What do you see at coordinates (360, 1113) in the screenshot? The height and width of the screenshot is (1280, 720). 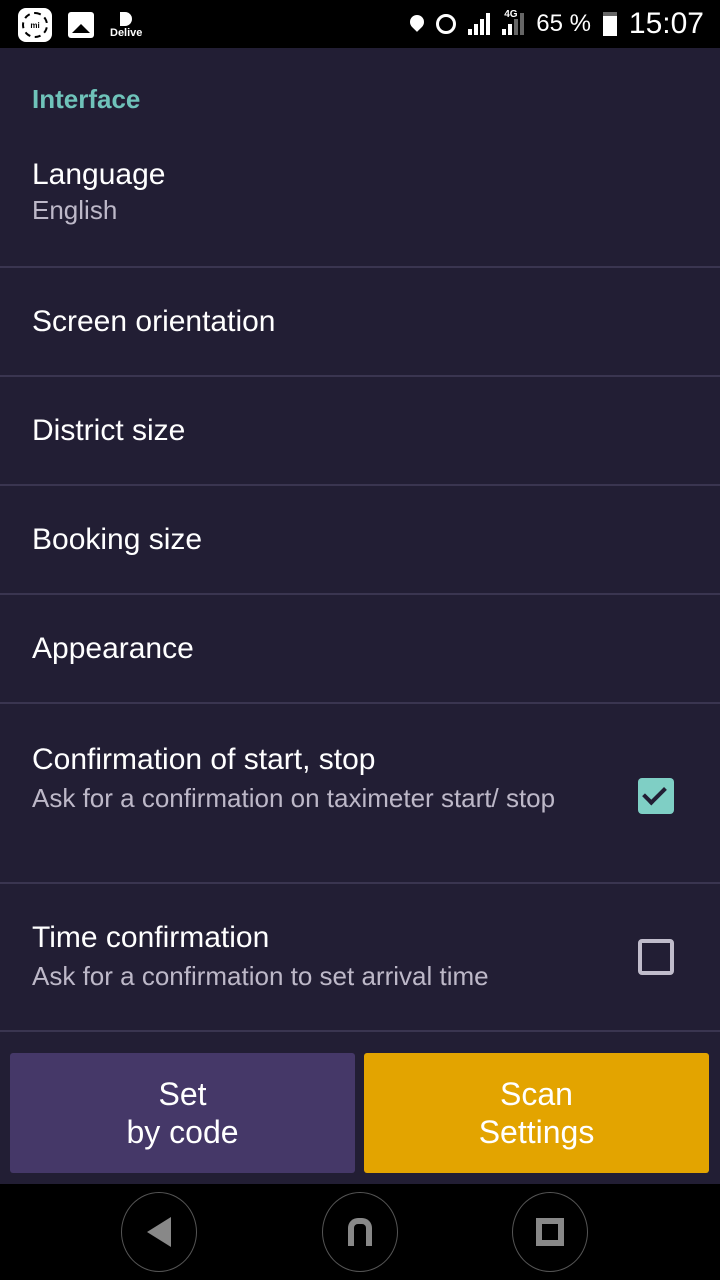 I see `button-bar: Set by code Scan Settings` at bounding box center [360, 1113].